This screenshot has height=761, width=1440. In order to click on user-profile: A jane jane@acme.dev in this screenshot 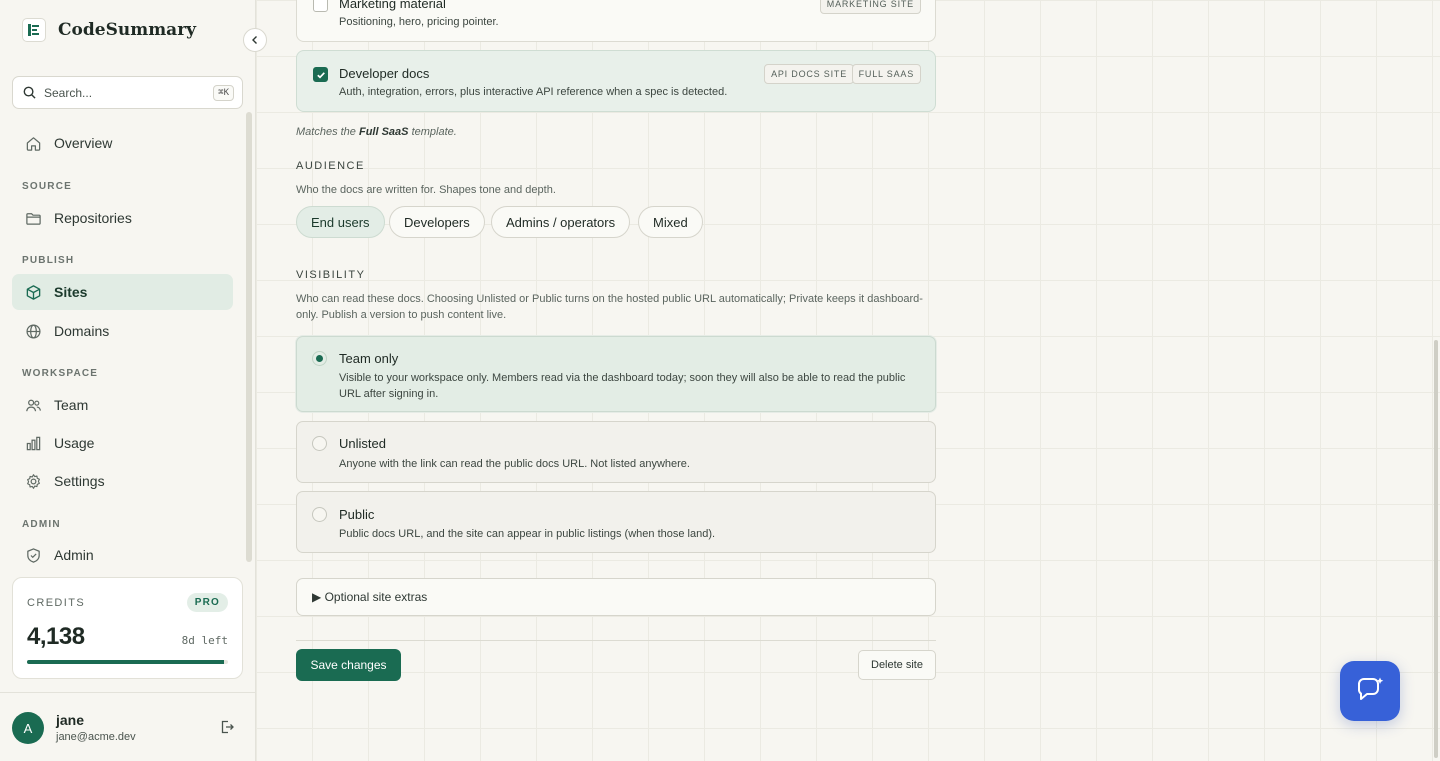, I will do `click(128, 726)`.